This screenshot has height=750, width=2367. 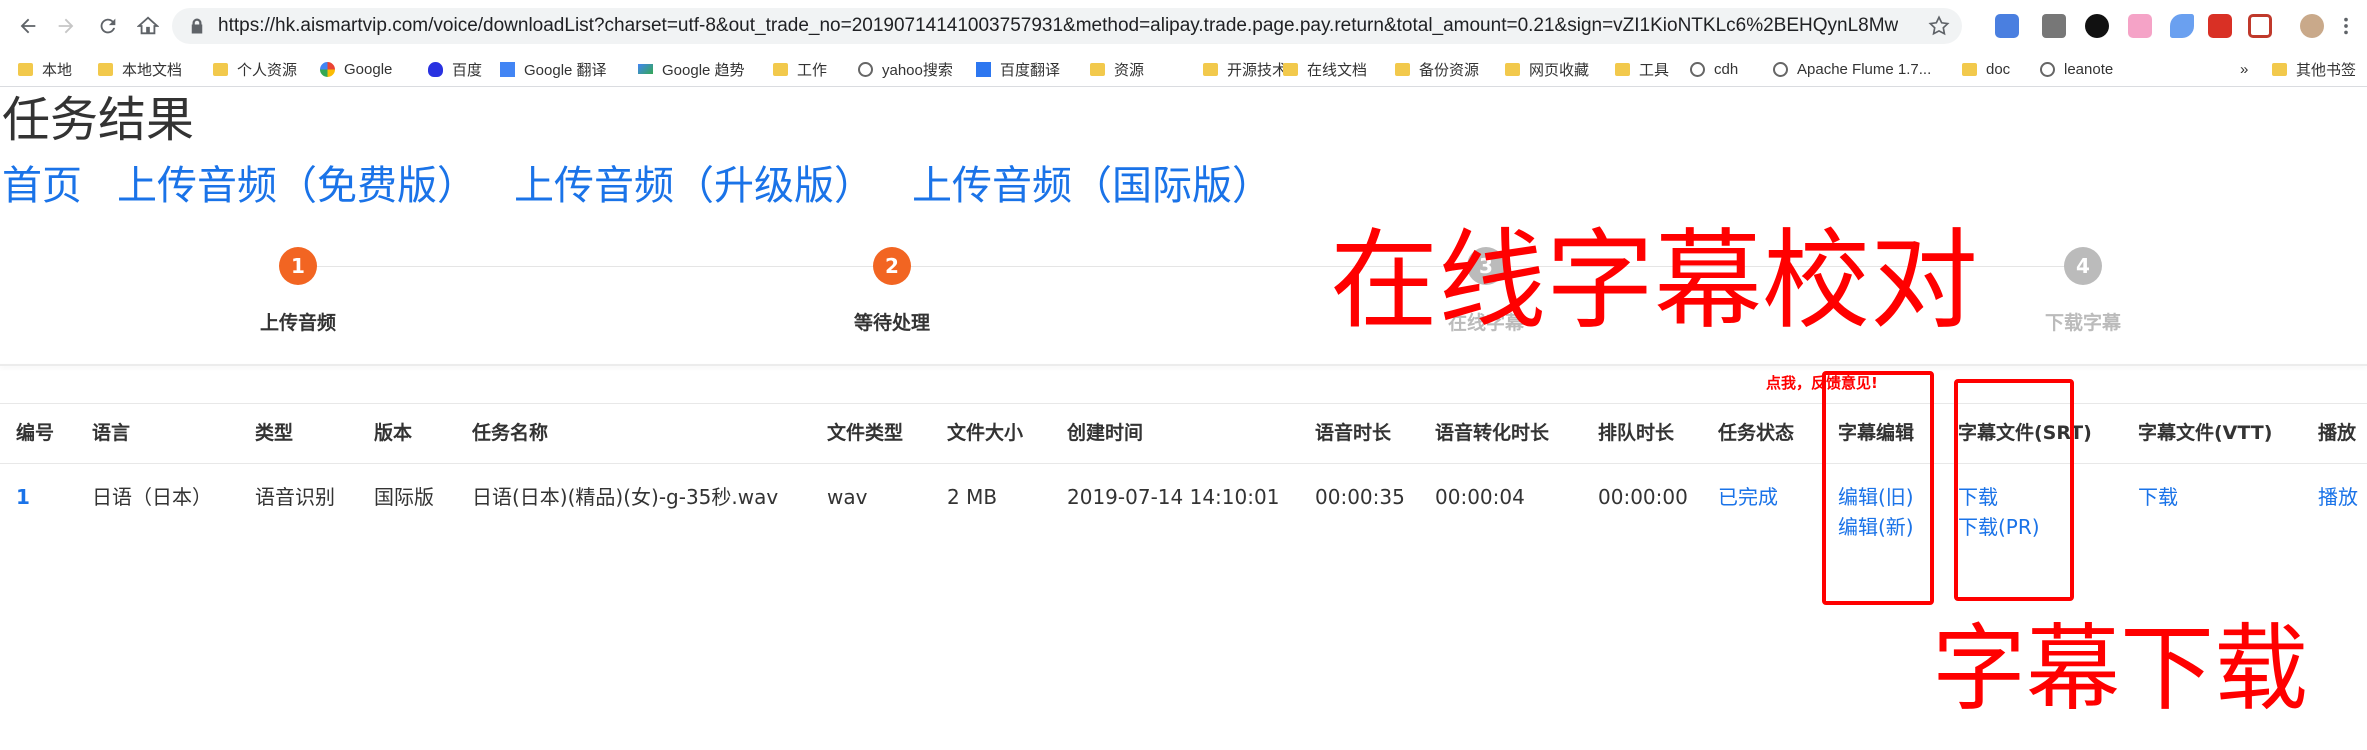 I want to click on nav-upload-international-link: 上传音频（国际版）, so click(x=1092, y=186).